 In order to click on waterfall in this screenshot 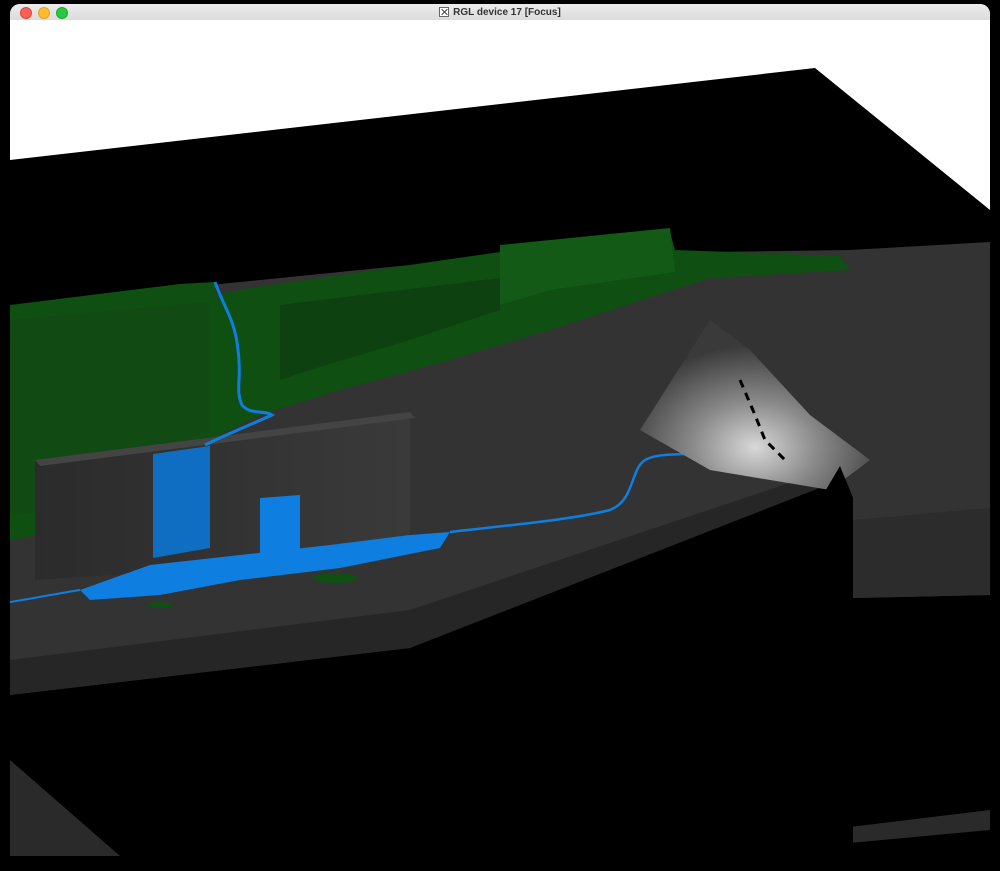, I will do `click(181, 502)`.